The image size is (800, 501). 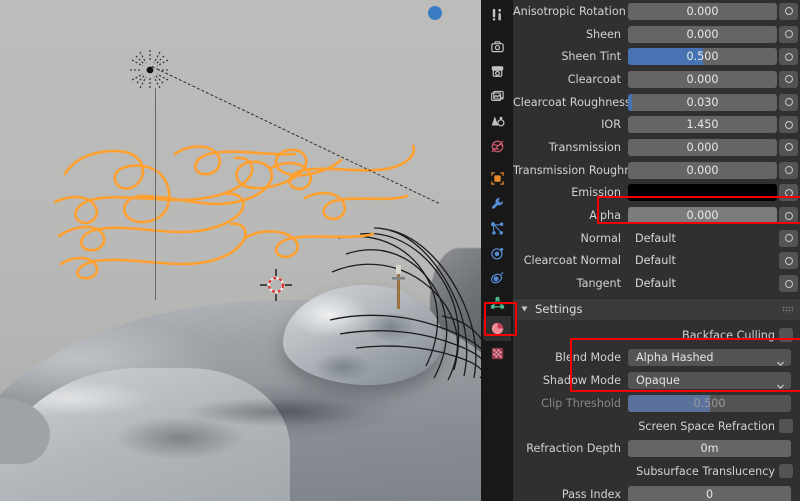 I want to click on settings-label: Backface Culling, so click(x=728, y=335).